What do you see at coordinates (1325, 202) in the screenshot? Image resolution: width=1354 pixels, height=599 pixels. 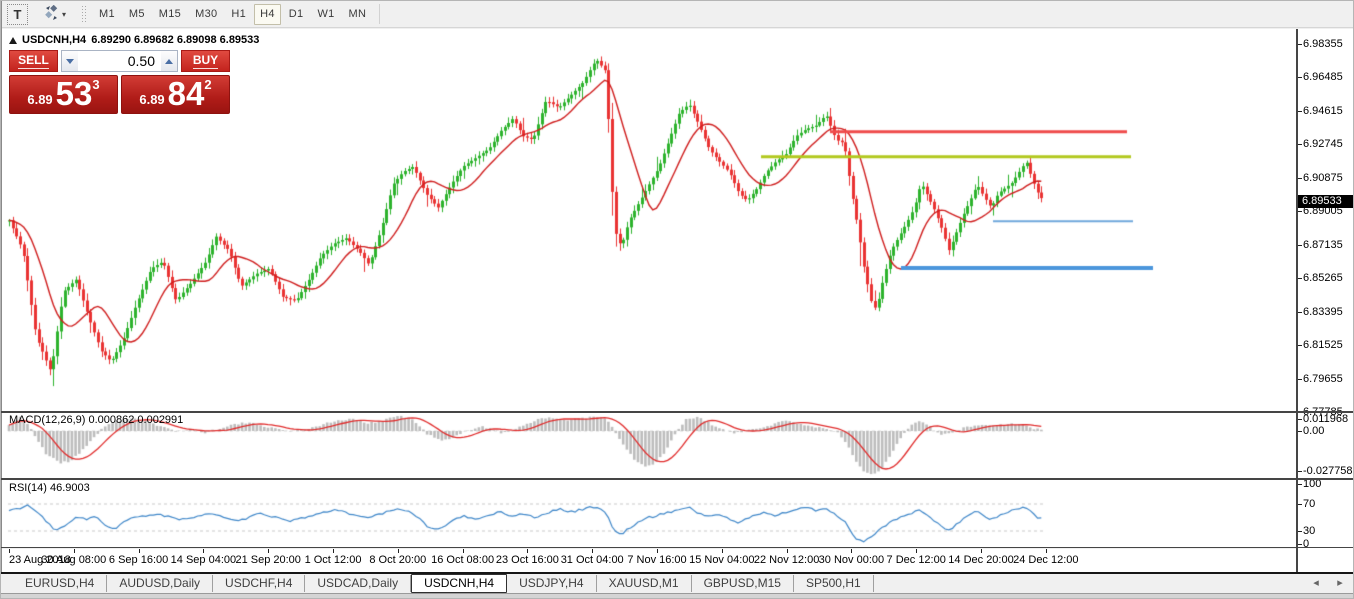 I see `current-price-tag: 6.89533` at bounding box center [1325, 202].